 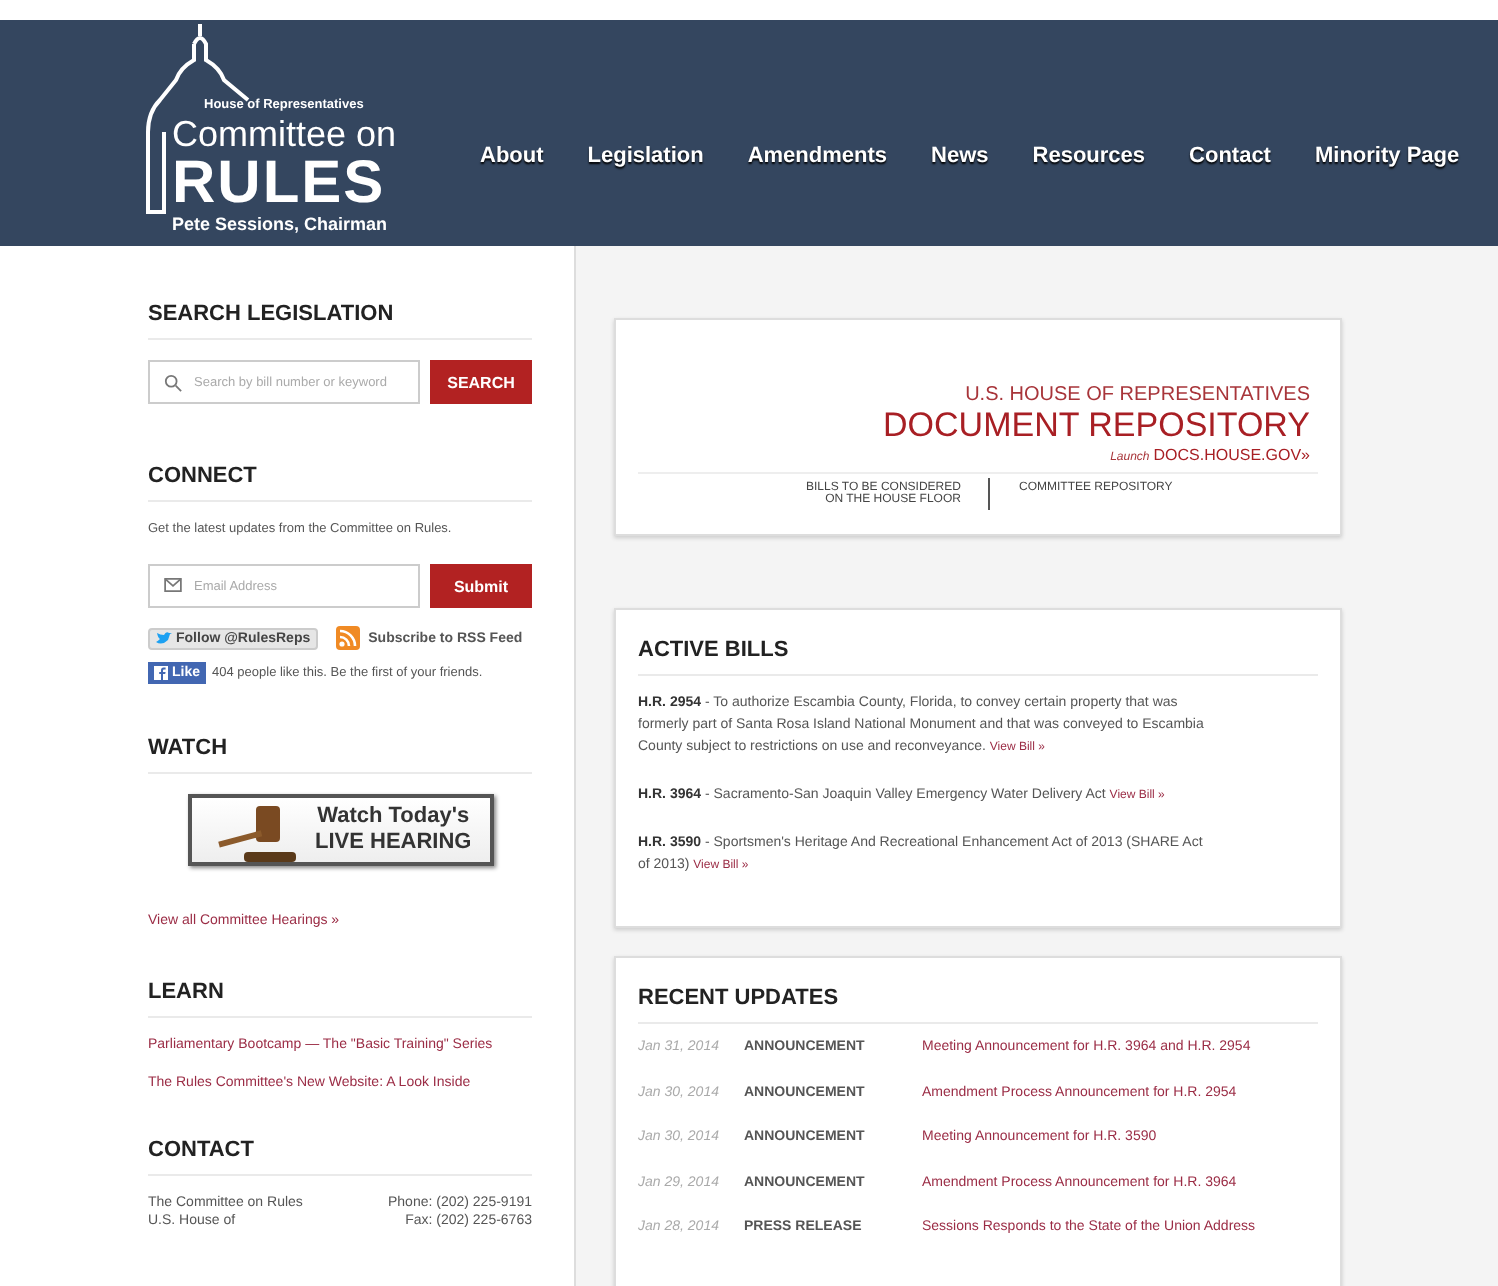 What do you see at coordinates (1096, 426) in the screenshot?
I see `repository-title: DOCUMENT REPOSITORY` at bounding box center [1096, 426].